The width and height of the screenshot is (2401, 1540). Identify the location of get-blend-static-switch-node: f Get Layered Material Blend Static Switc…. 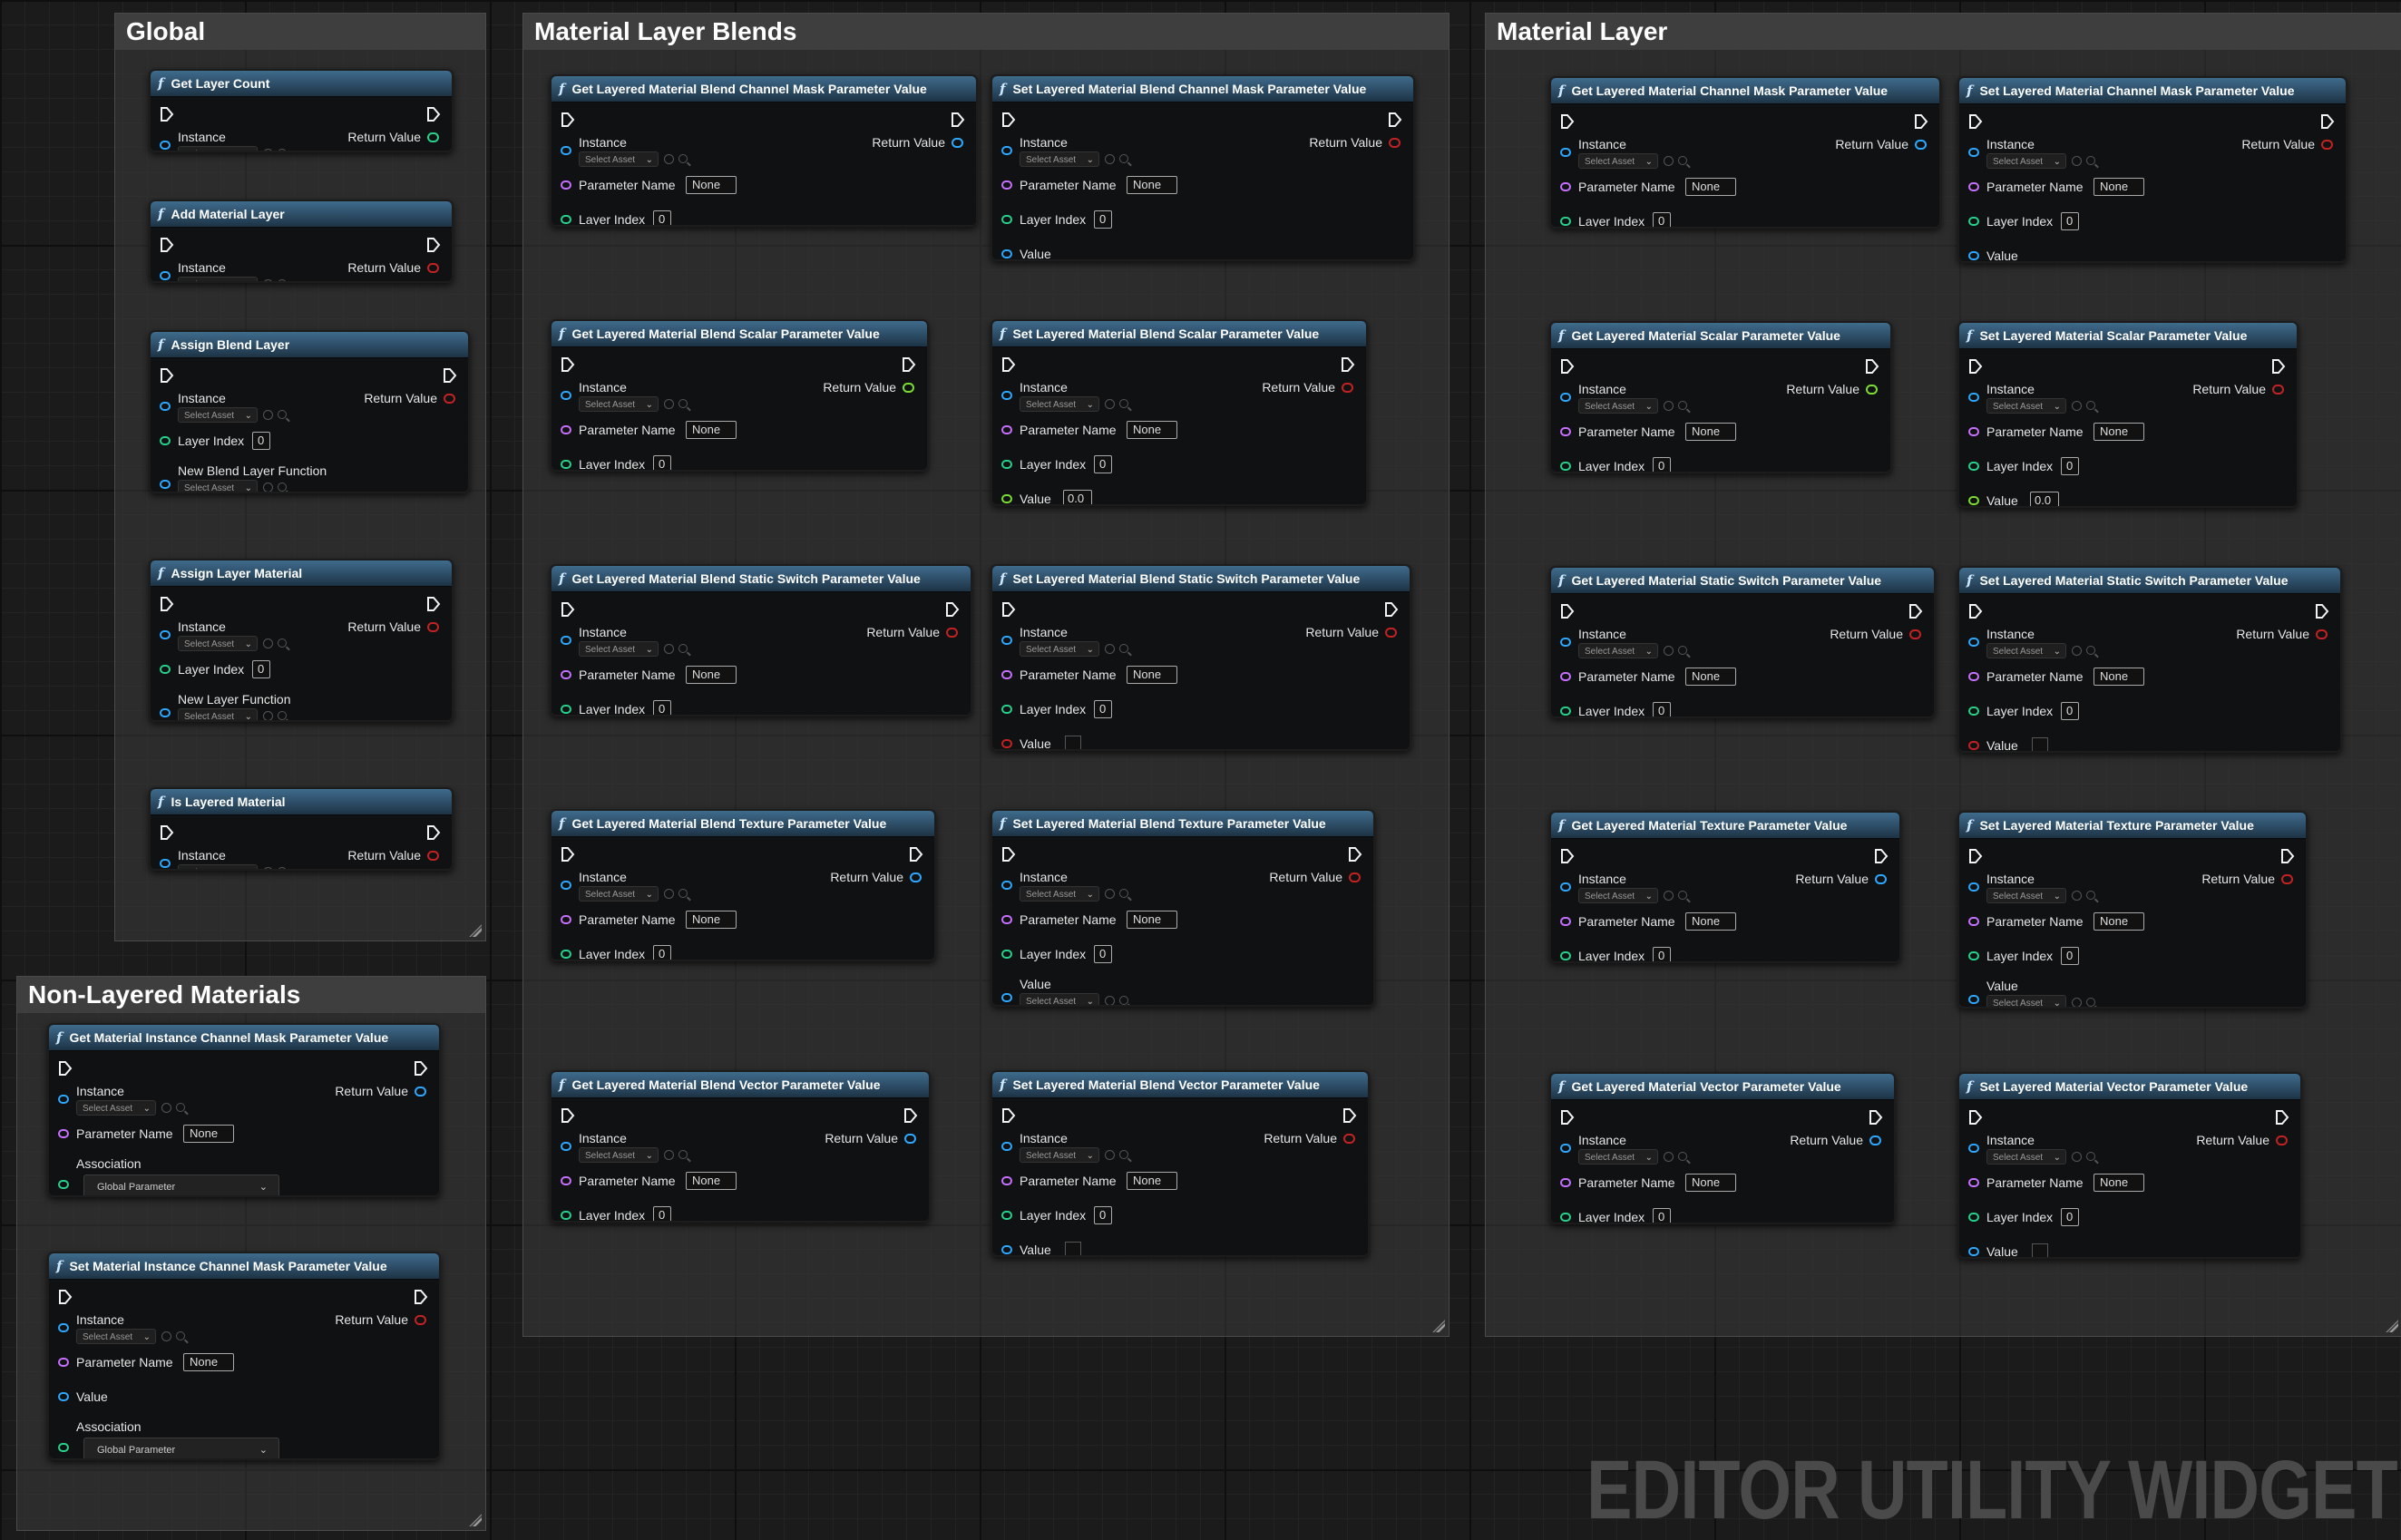
(761, 640).